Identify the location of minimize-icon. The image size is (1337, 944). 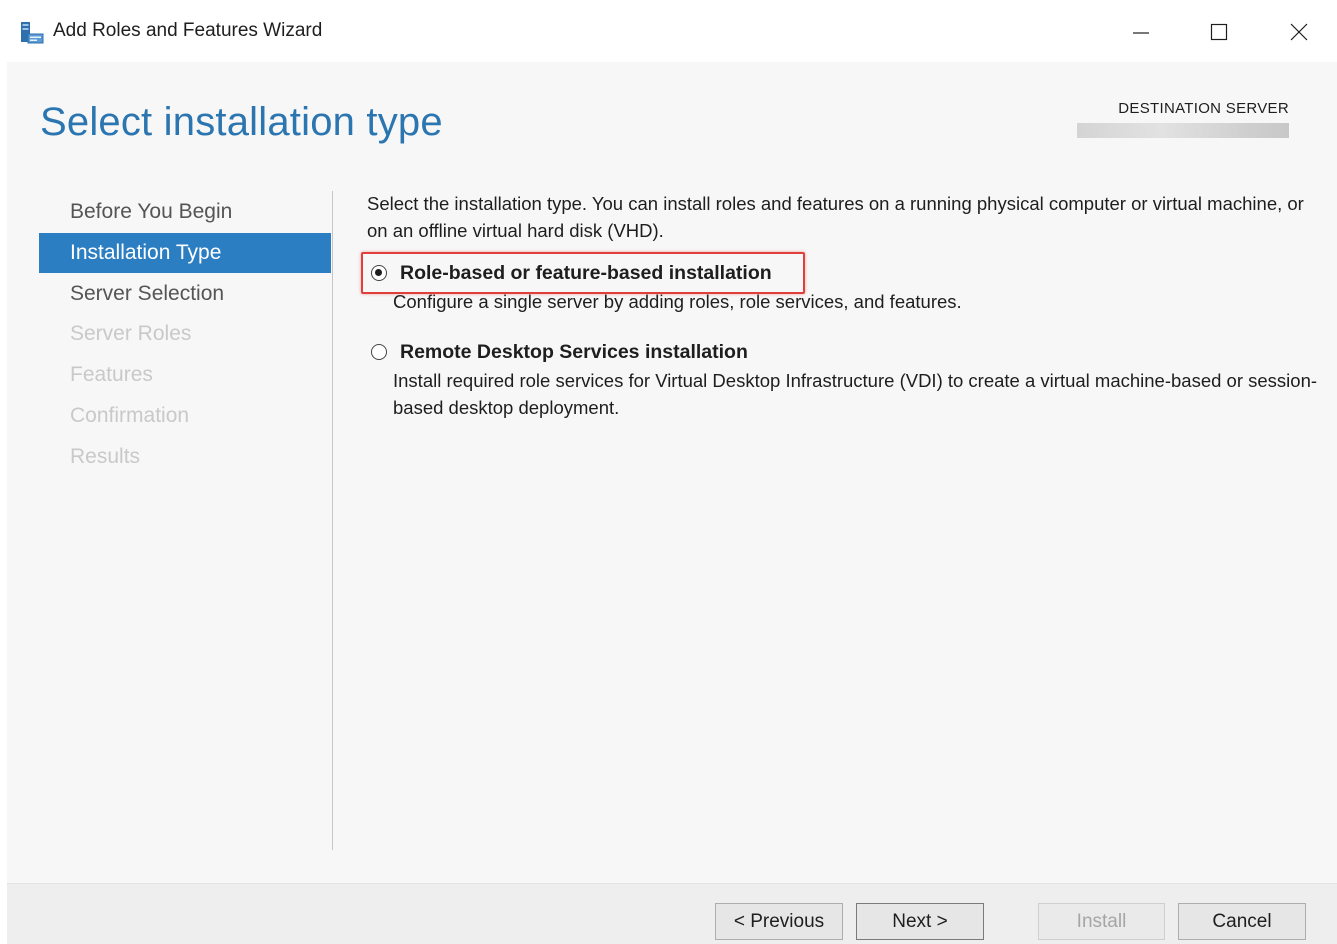
(1141, 33).